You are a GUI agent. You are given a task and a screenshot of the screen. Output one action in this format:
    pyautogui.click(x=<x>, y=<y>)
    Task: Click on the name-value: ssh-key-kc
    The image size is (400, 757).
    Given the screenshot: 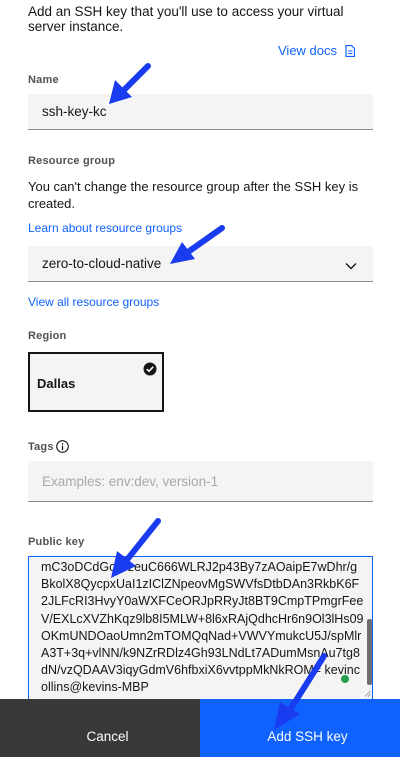 What is the action you would take?
    pyautogui.click(x=74, y=111)
    